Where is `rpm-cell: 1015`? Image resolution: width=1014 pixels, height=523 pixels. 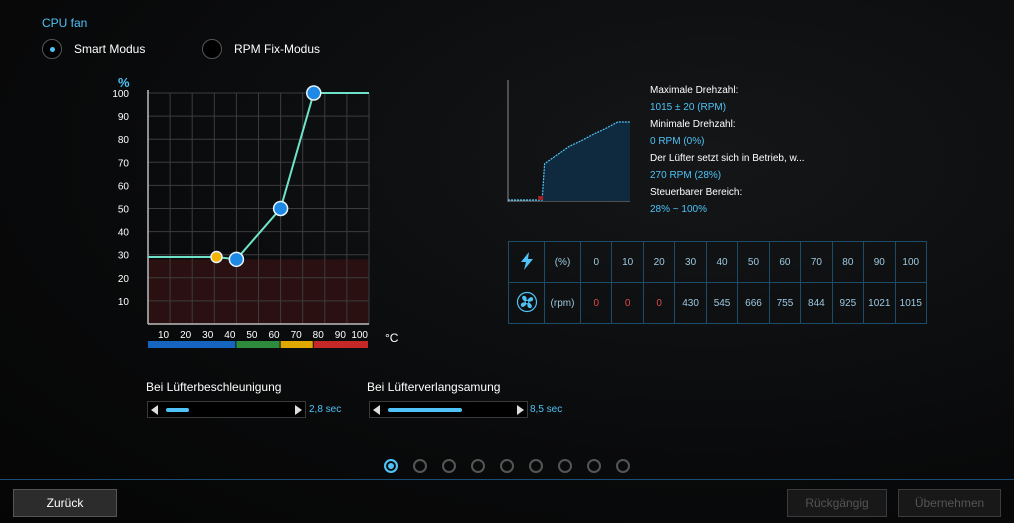
rpm-cell: 1015 is located at coordinates (911, 303).